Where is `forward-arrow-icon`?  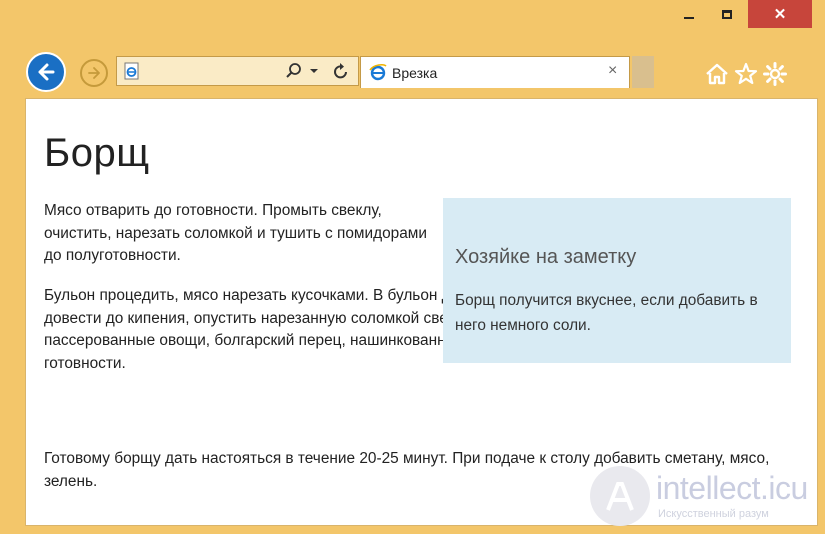
forward-arrow-icon is located at coordinates (94, 73).